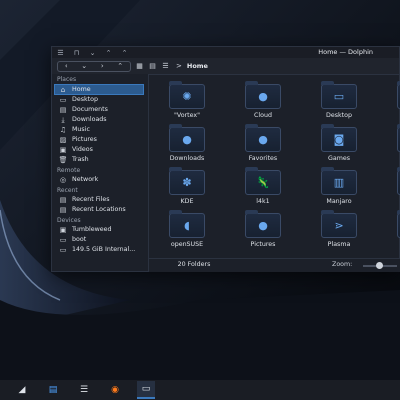 This screenshot has height=400, width=400. I want to click on download-icon: ●, so click(187, 139).